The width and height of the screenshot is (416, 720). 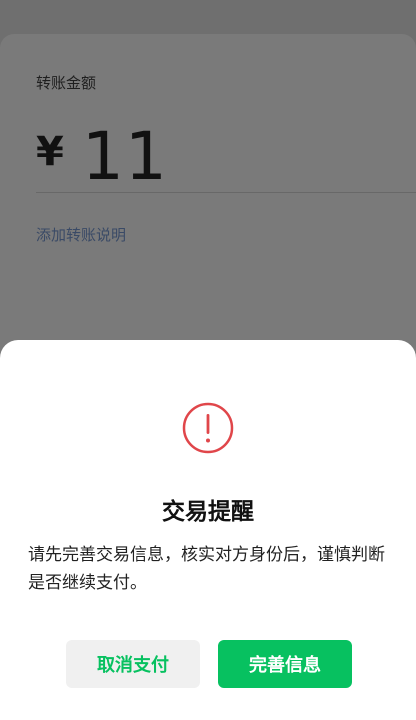 What do you see at coordinates (226, 192) in the screenshot?
I see `amount-divider` at bounding box center [226, 192].